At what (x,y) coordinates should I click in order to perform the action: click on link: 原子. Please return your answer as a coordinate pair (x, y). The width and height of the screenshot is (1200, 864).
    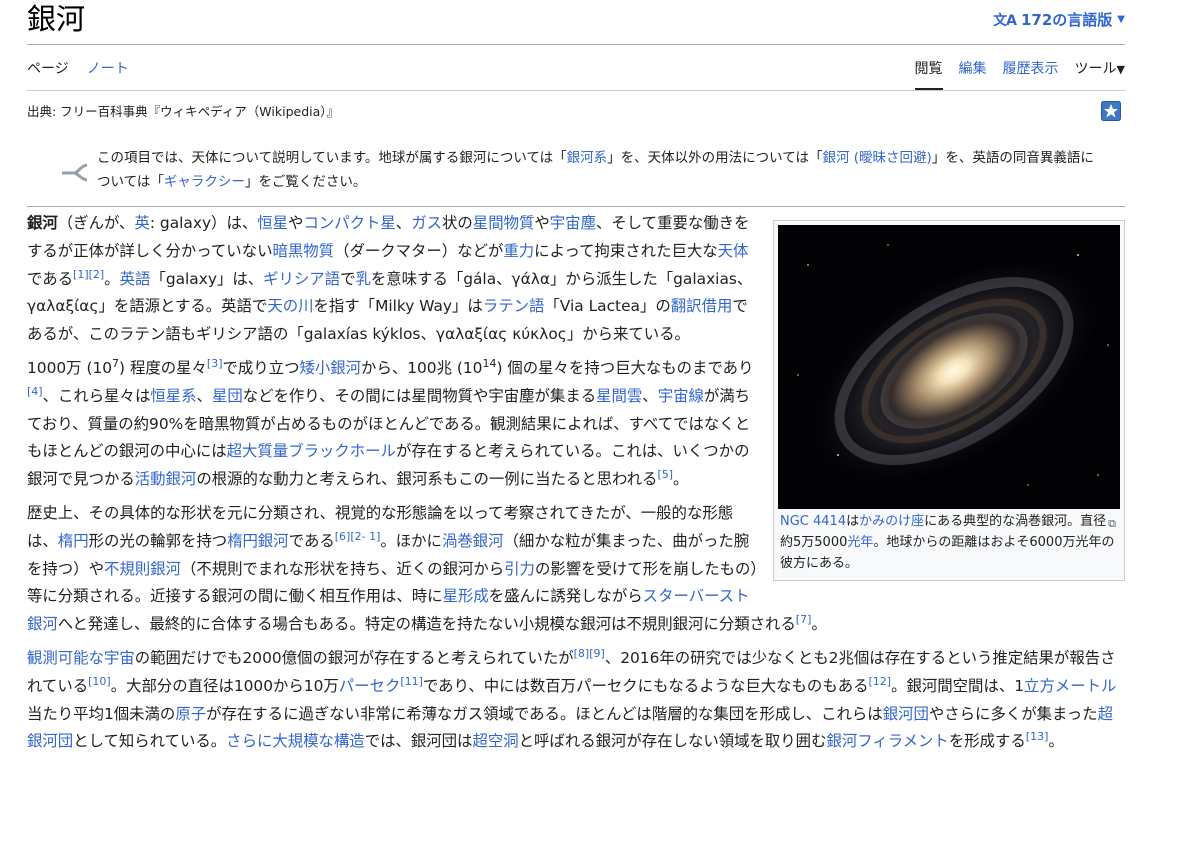
    Looking at the image, I should click on (190, 714).